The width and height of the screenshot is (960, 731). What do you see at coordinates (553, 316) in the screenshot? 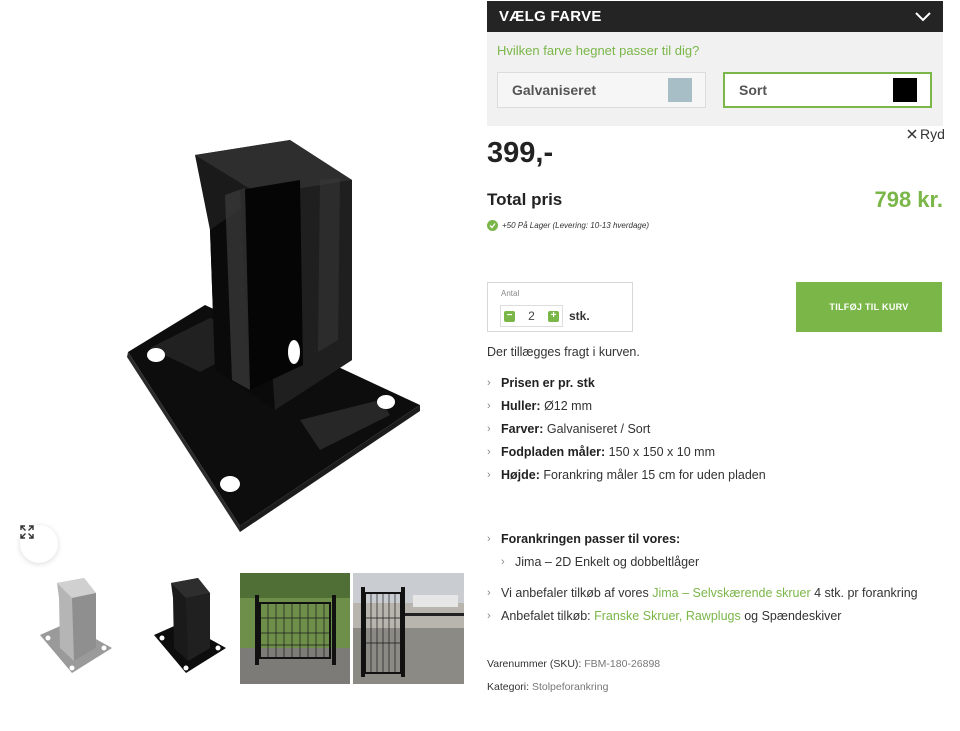
I see `plus-icon: +` at bounding box center [553, 316].